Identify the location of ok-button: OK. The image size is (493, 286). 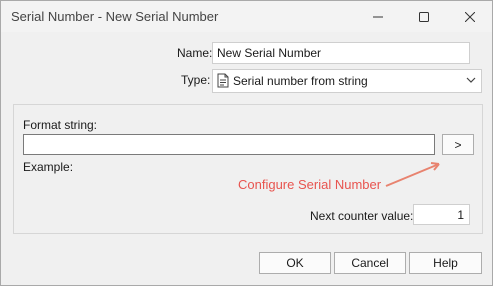
(295, 263).